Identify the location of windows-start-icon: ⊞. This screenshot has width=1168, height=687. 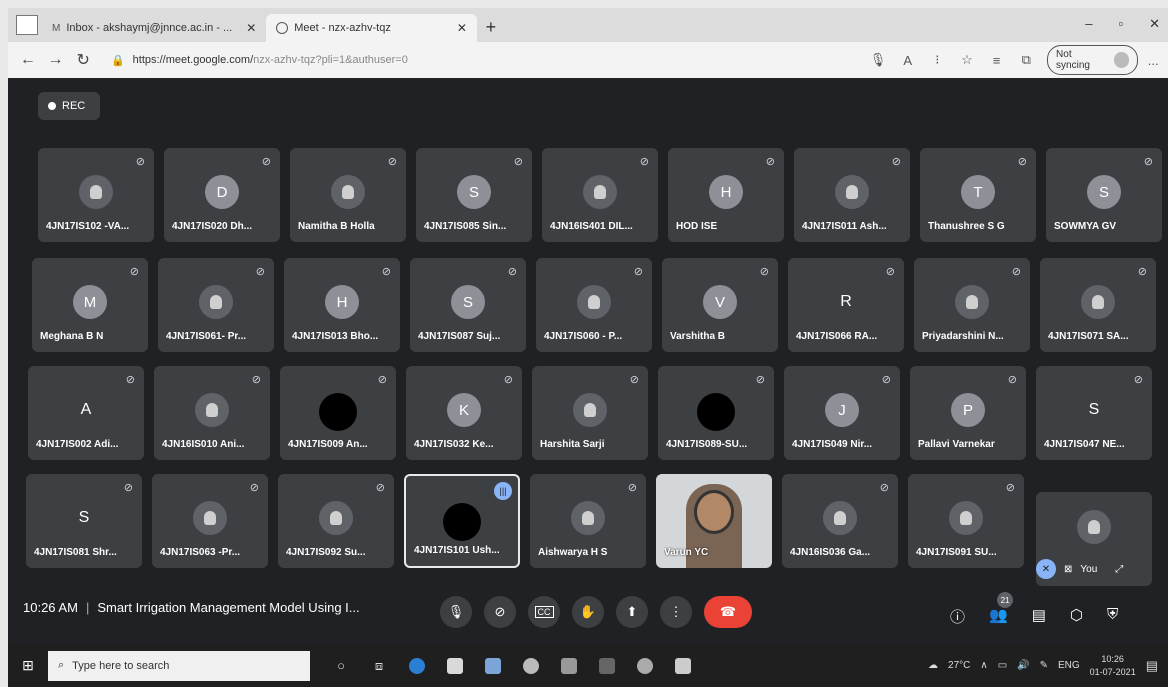
(28, 665).